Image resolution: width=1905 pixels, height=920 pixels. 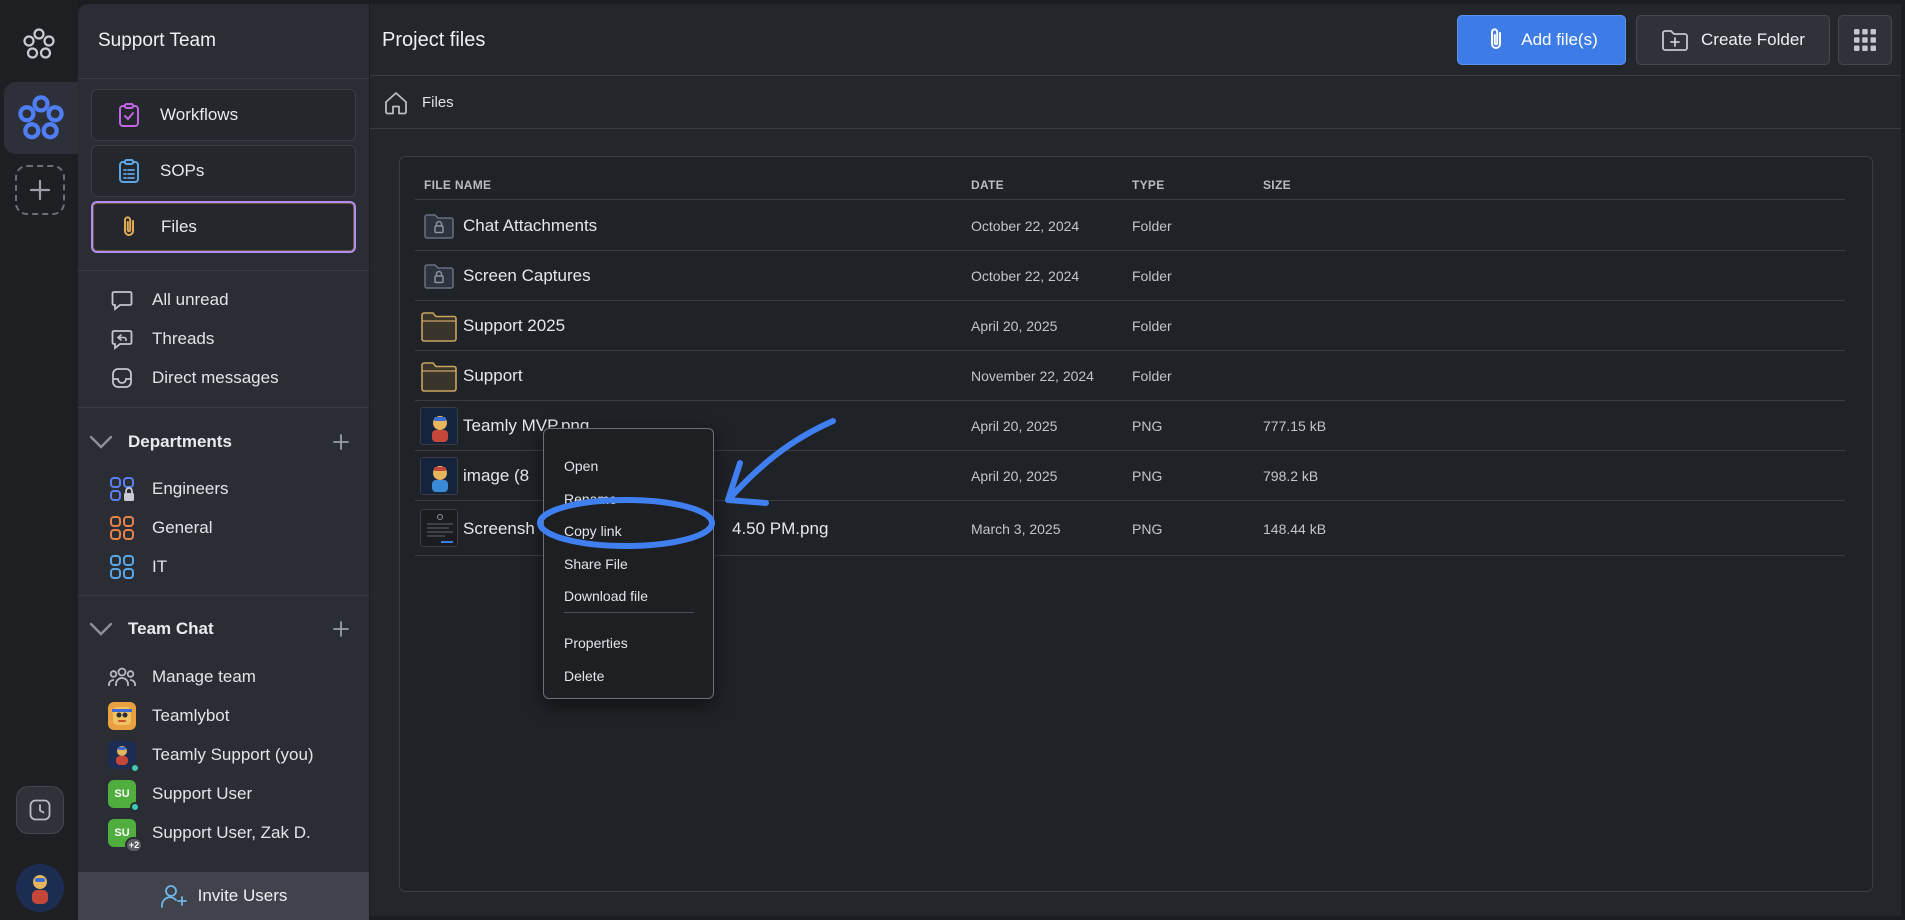 I want to click on table-row: Support 2025 April 20, 2025 Folder, so click(x=1130, y=326).